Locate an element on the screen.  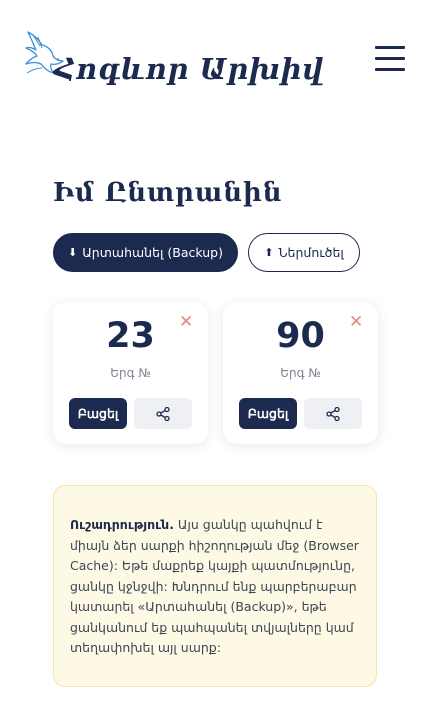
import-button: ⬆ Ներմուծել is located at coordinates (304, 252).